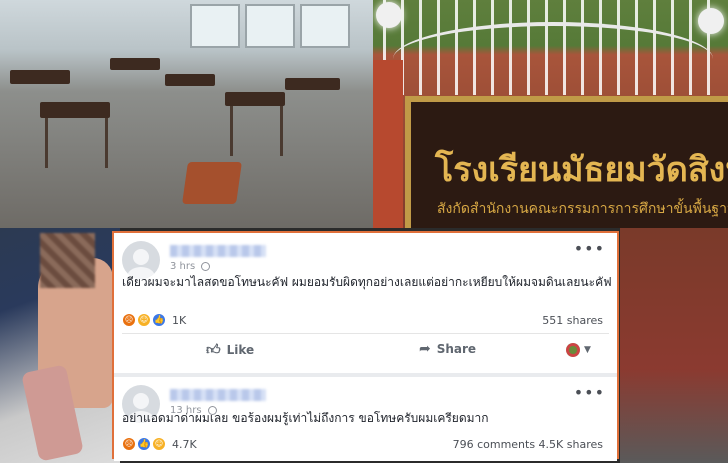  Describe the element at coordinates (365, 351) in the screenshot. I see `post-actions: 👍︎ Like ➦ Share ▼` at that location.